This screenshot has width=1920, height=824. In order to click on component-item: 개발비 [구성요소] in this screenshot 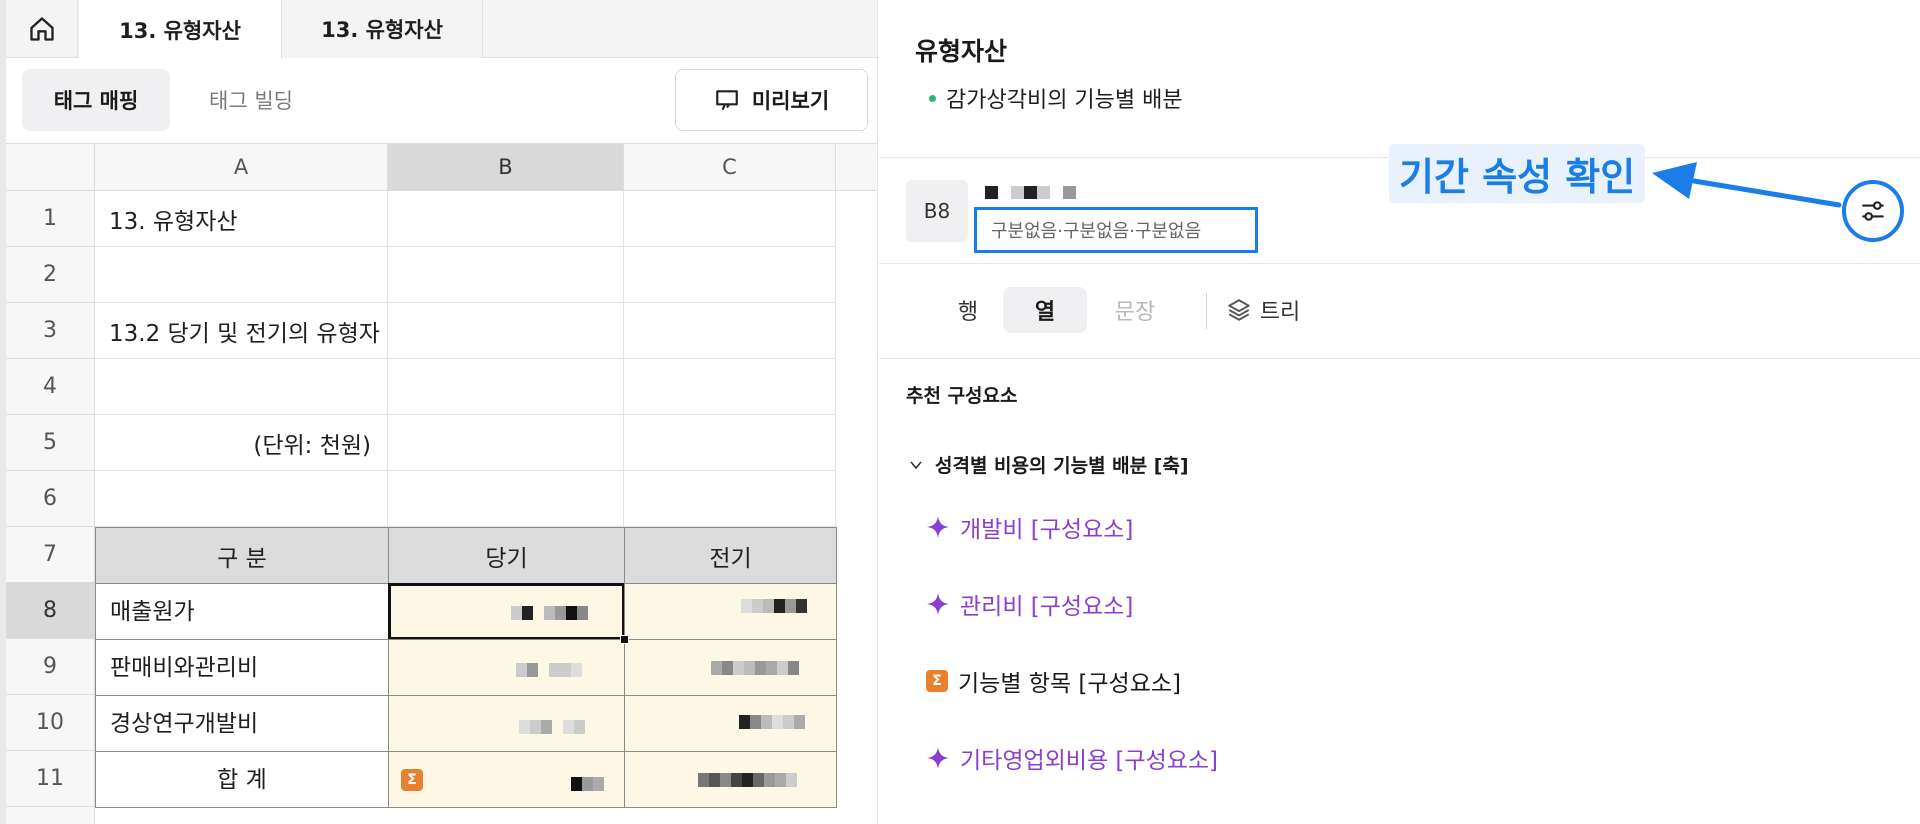, I will do `click(1029, 527)`.